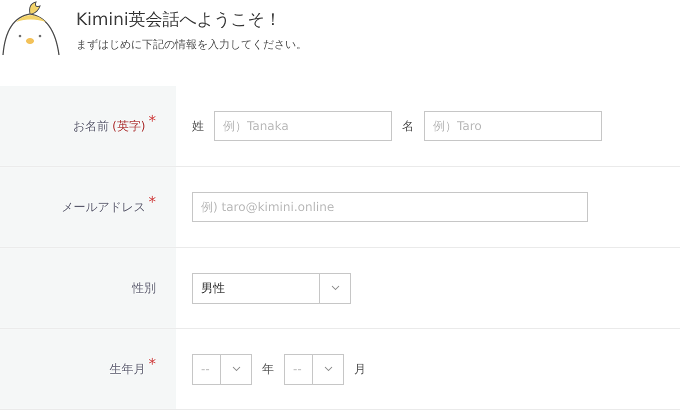  I want to click on field-label: 性別, so click(144, 288).